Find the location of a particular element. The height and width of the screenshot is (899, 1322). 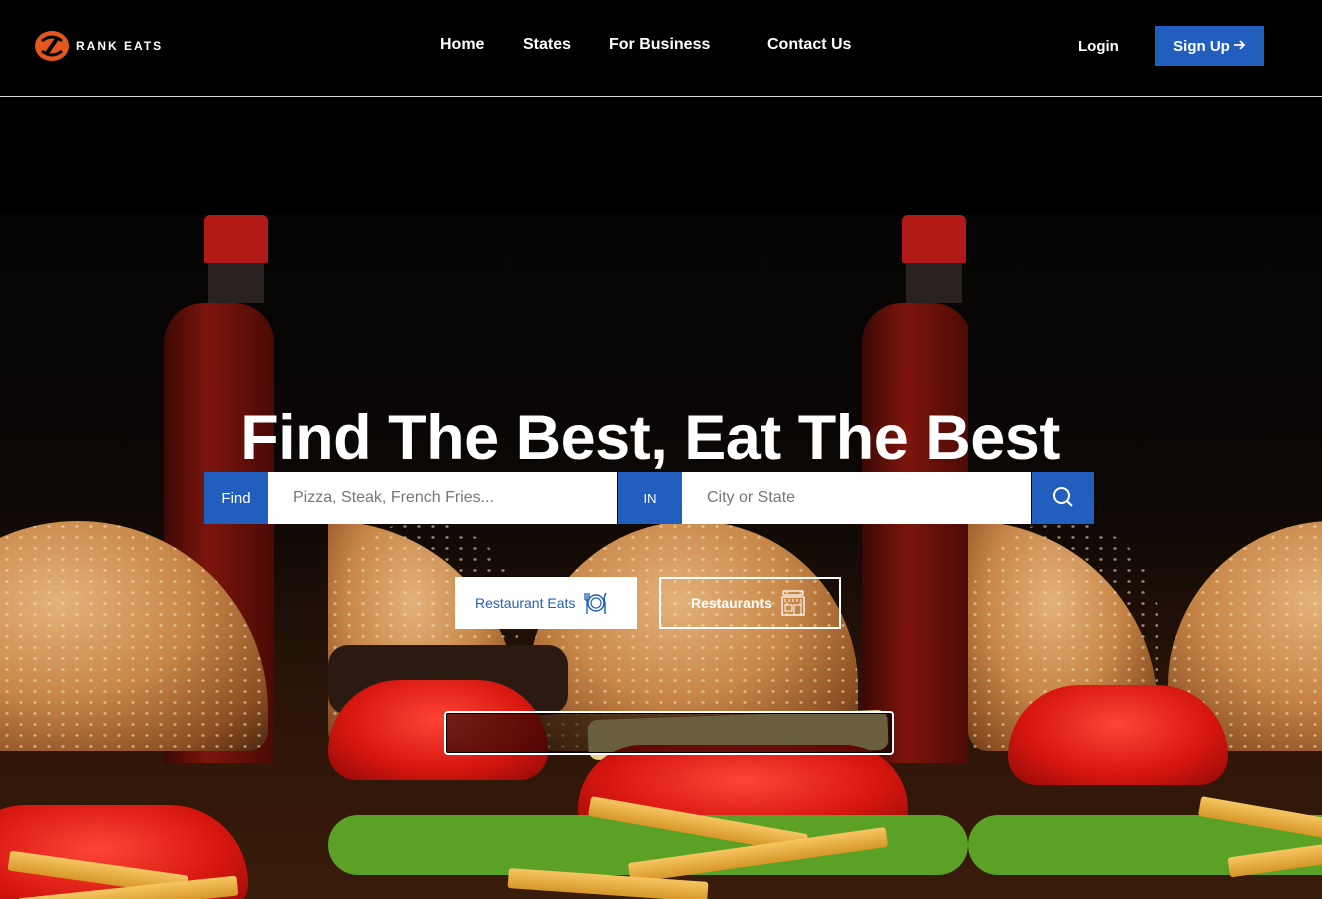

nav-home: Home is located at coordinates (462, 45).